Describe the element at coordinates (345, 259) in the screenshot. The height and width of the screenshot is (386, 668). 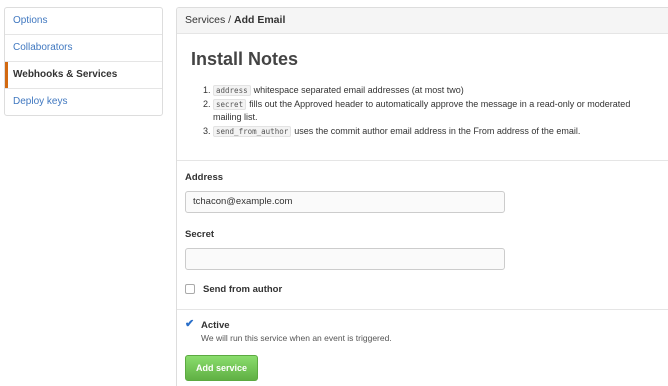
I see `secret-field` at that location.